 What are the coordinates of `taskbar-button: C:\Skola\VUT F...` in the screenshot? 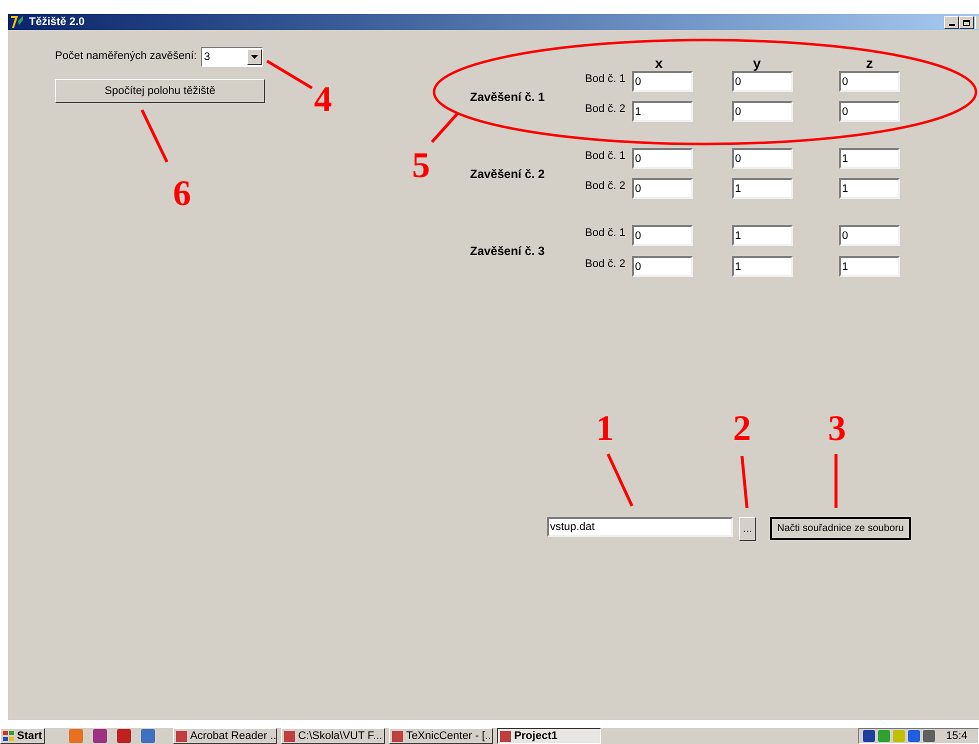 It's located at (333, 736).